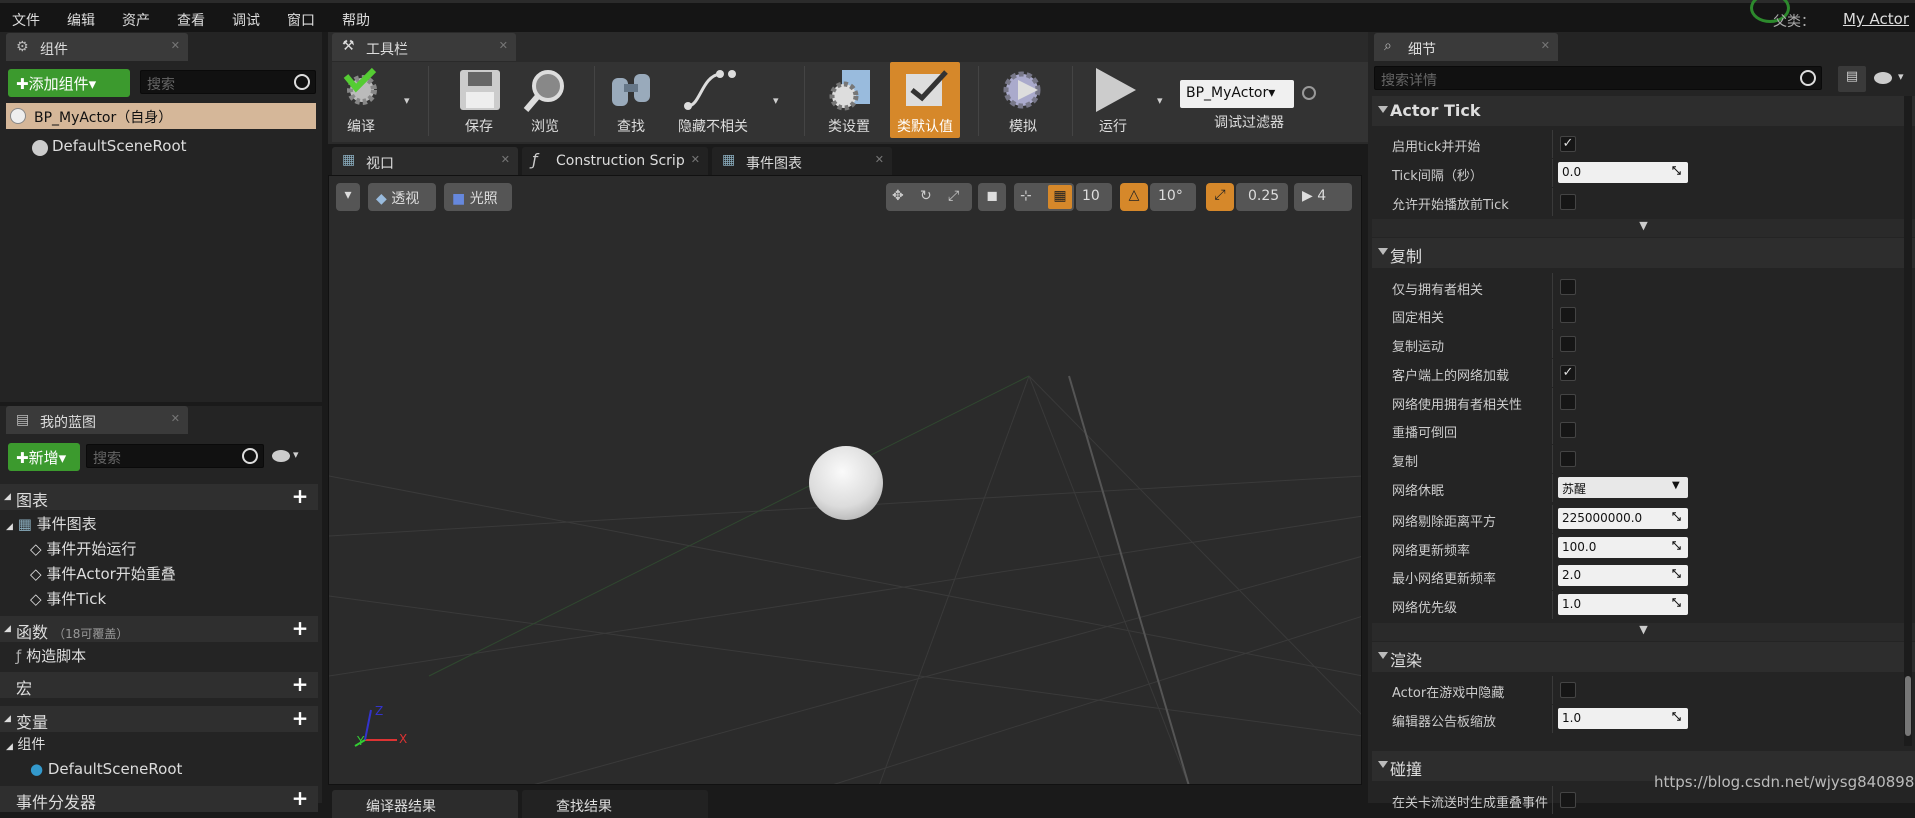 The height and width of the screenshot is (818, 1915). I want to click on number-field: 2.0 ⤡, so click(1623, 575).